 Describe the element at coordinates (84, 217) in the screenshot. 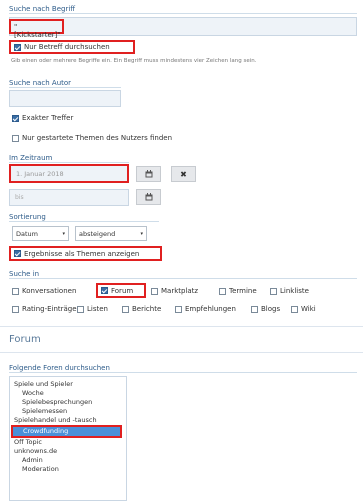

I see `sort-label: Sortierung` at that location.